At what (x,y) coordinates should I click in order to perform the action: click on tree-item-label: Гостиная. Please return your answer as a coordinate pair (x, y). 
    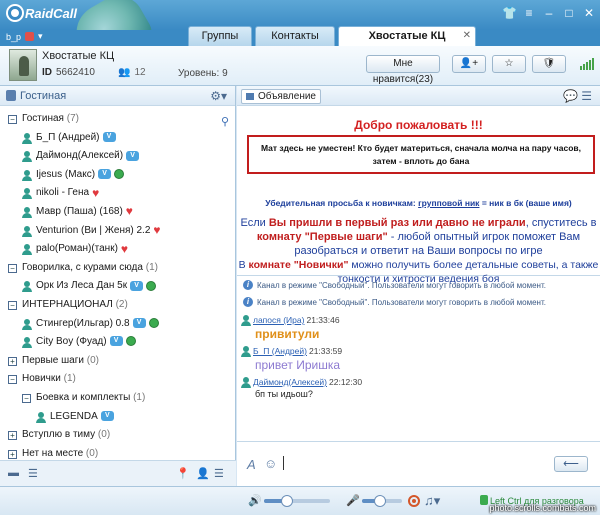
    Looking at the image, I should click on (43, 118).